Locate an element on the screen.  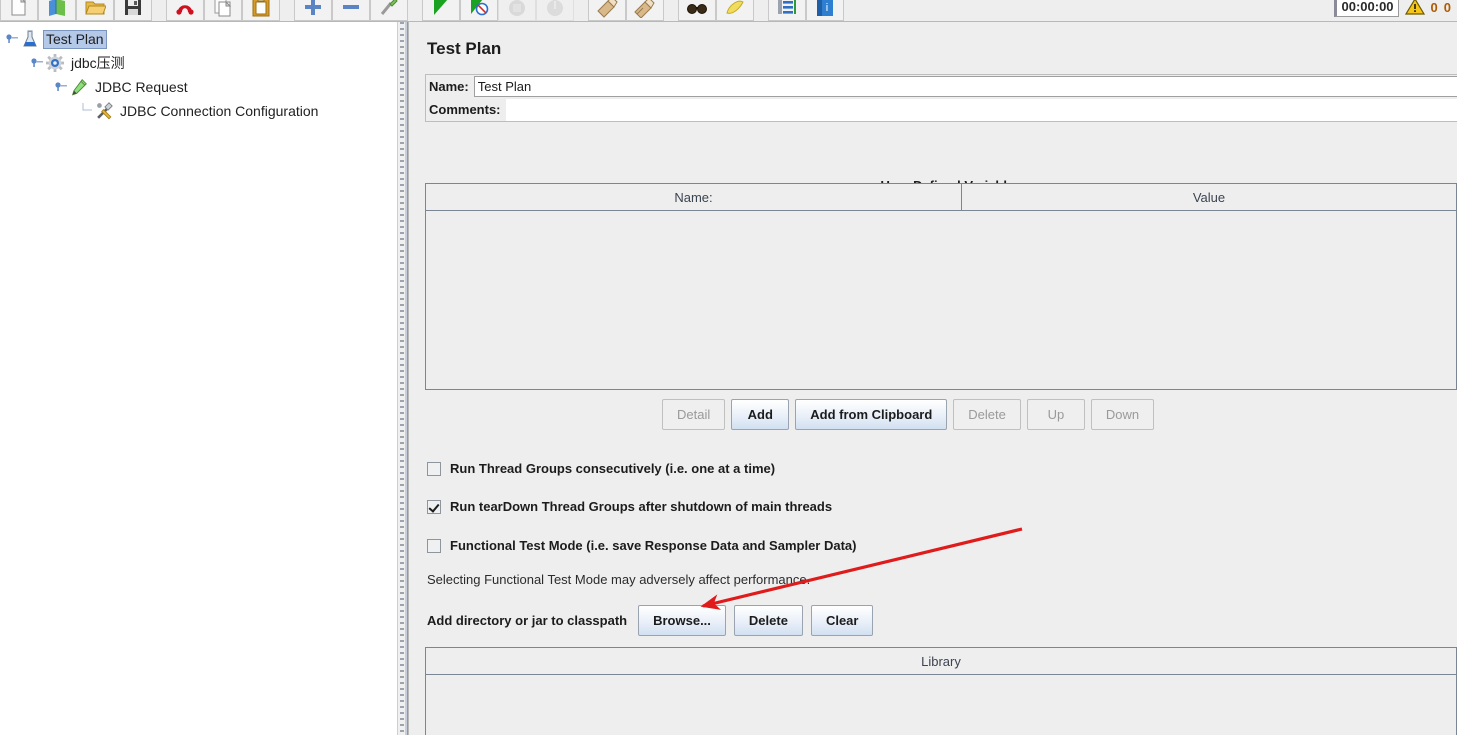
search-reset-icon is located at coordinates (735, 10).